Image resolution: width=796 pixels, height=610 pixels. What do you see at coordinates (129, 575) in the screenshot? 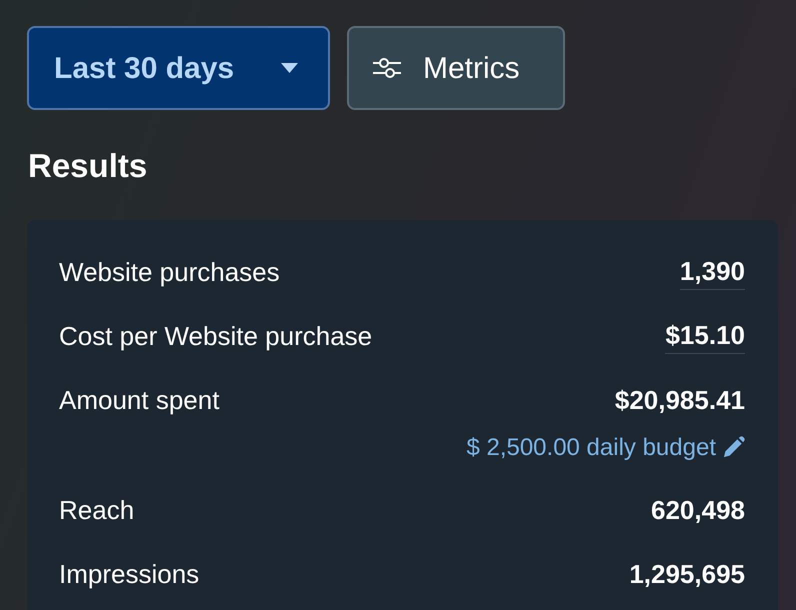
I see `metric-label: Impressions` at bounding box center [129, 575].